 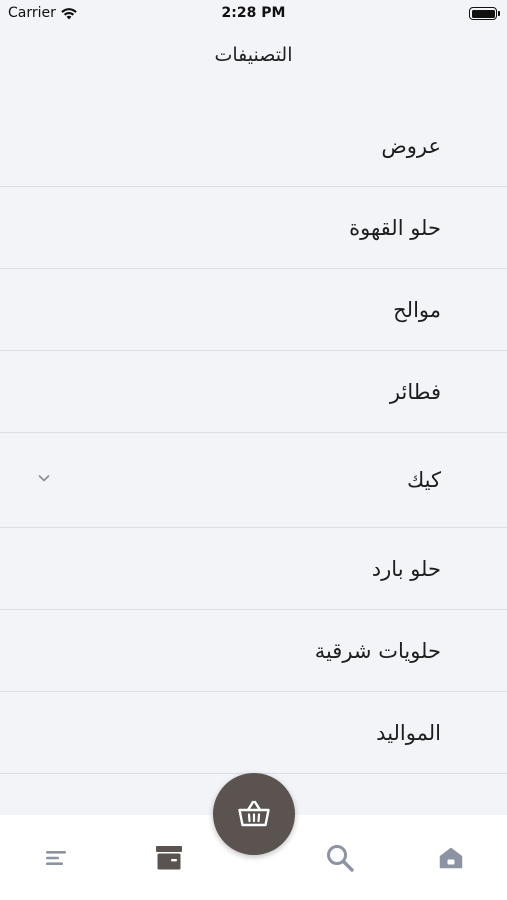 I want to click on category-label: موالح, so click(x=417, y=309).